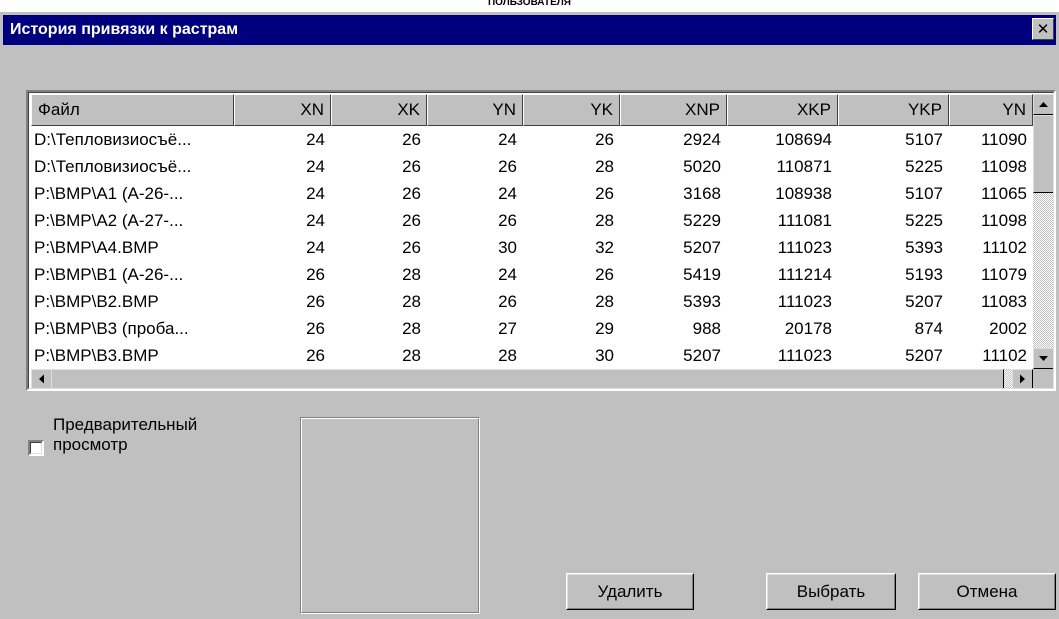  What do you see at coordinates (893, 110) in the screenshot?
I see `column-header: YKP` at bounding box center [893, 110].